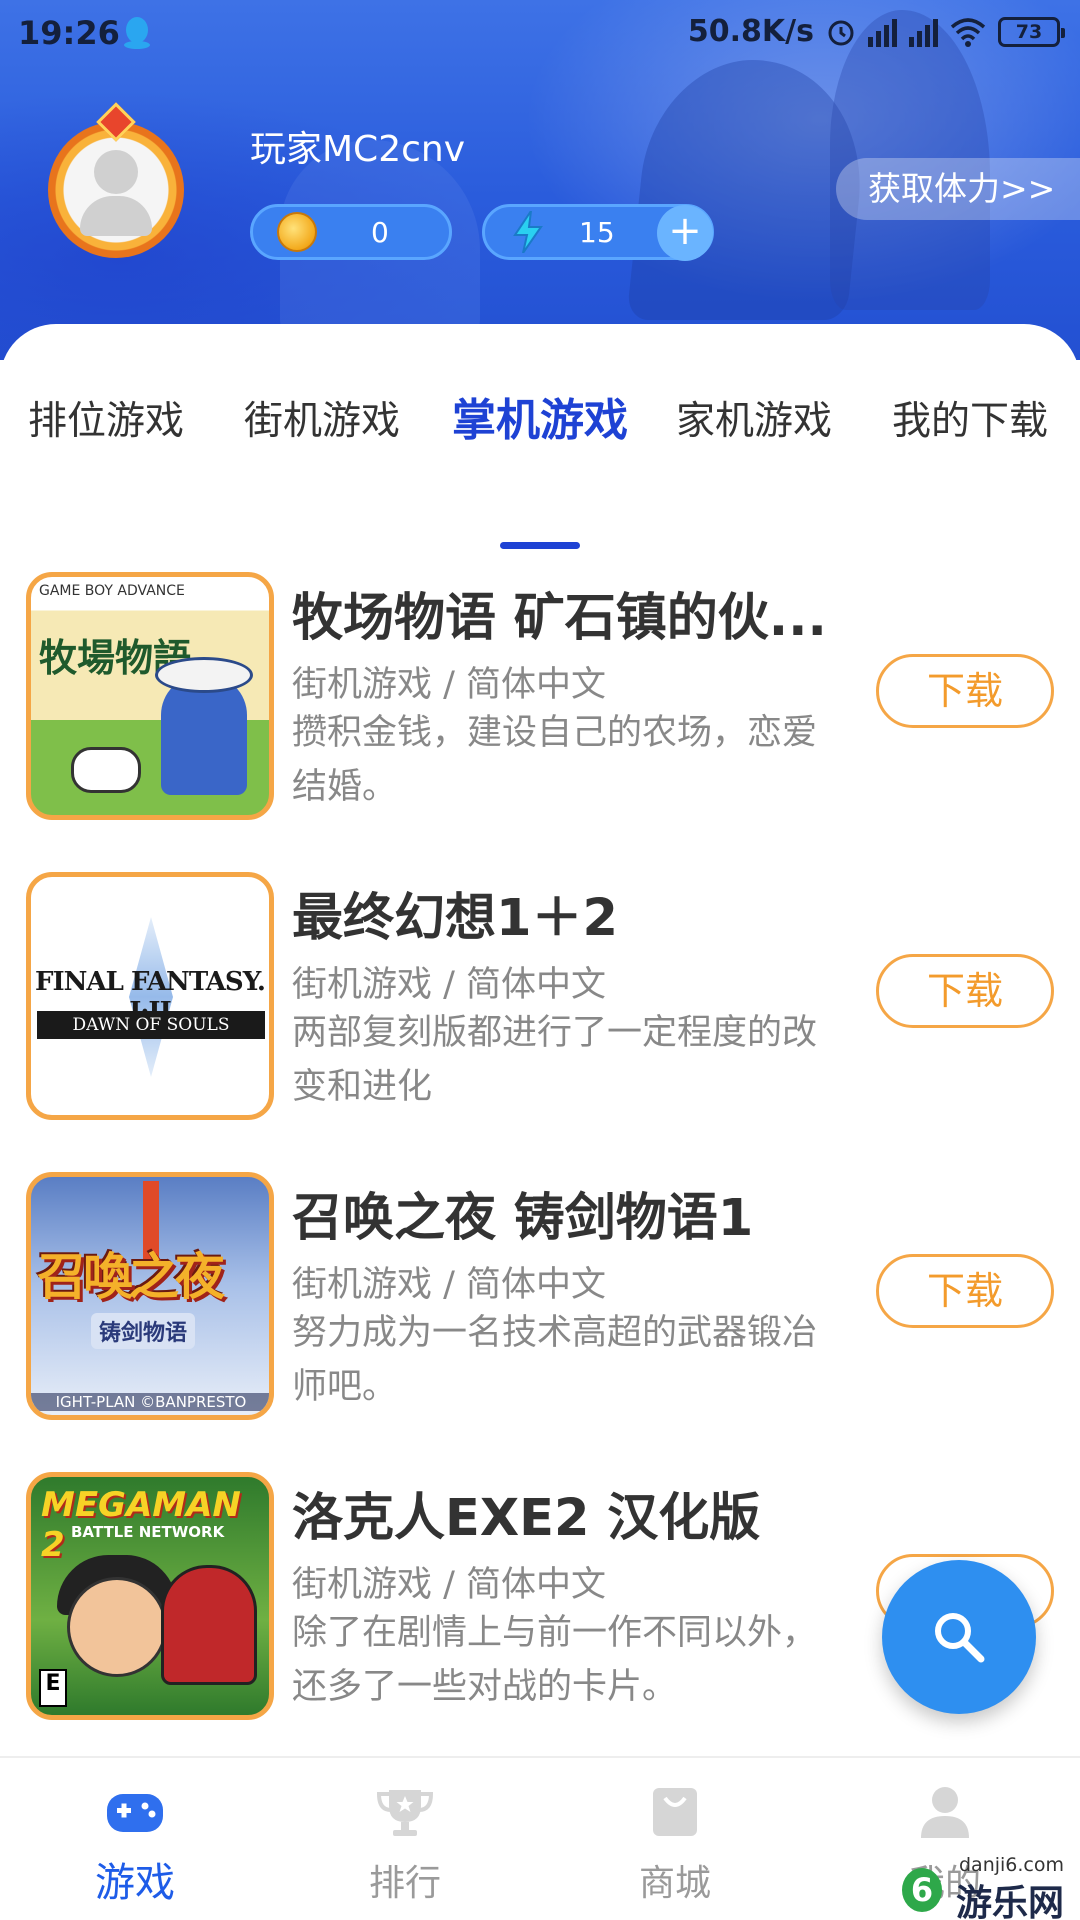 The image size is (1080, 1920). What do you see at coordinates (150, 1402) in the screenshot?
I see `cover-credit: IGHT-PLAN ©BANPRESTO` at bounding box center [150, 1402].